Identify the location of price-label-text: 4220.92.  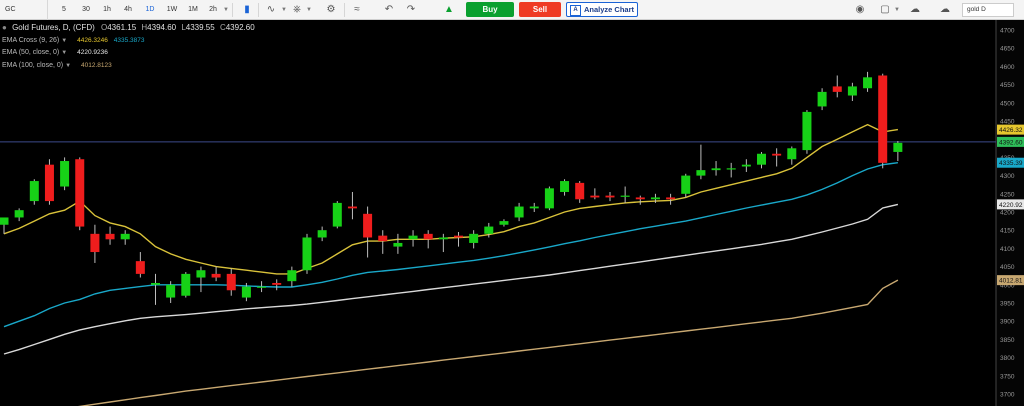
(1011, 205).